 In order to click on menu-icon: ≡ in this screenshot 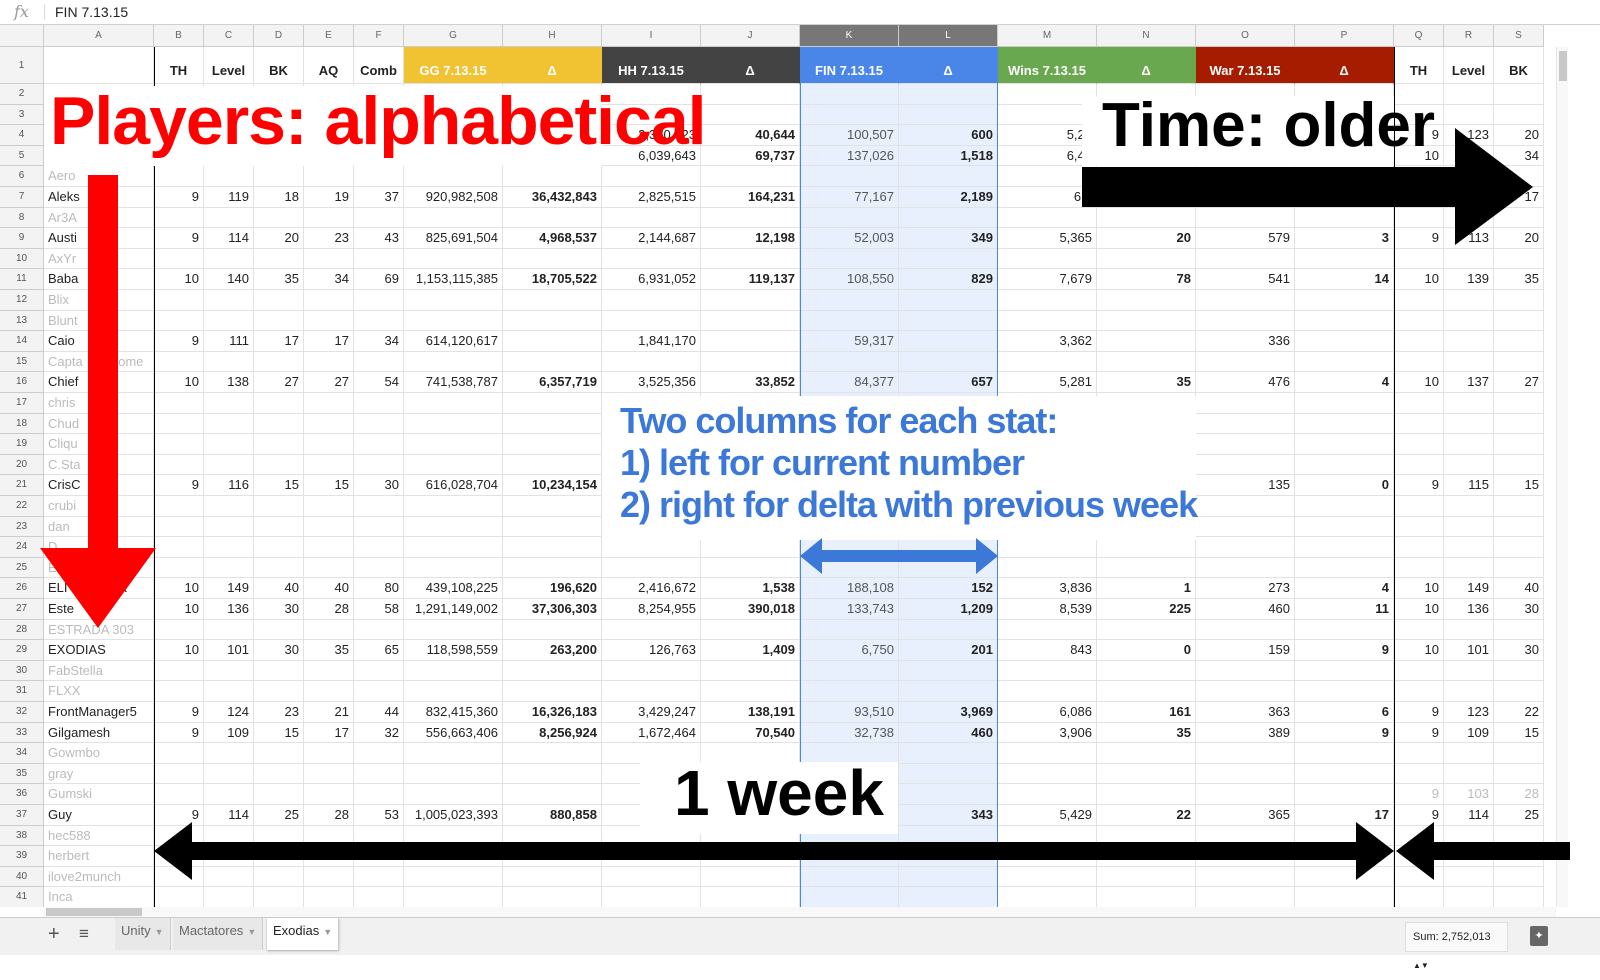, I will do `click(84, 934)`.